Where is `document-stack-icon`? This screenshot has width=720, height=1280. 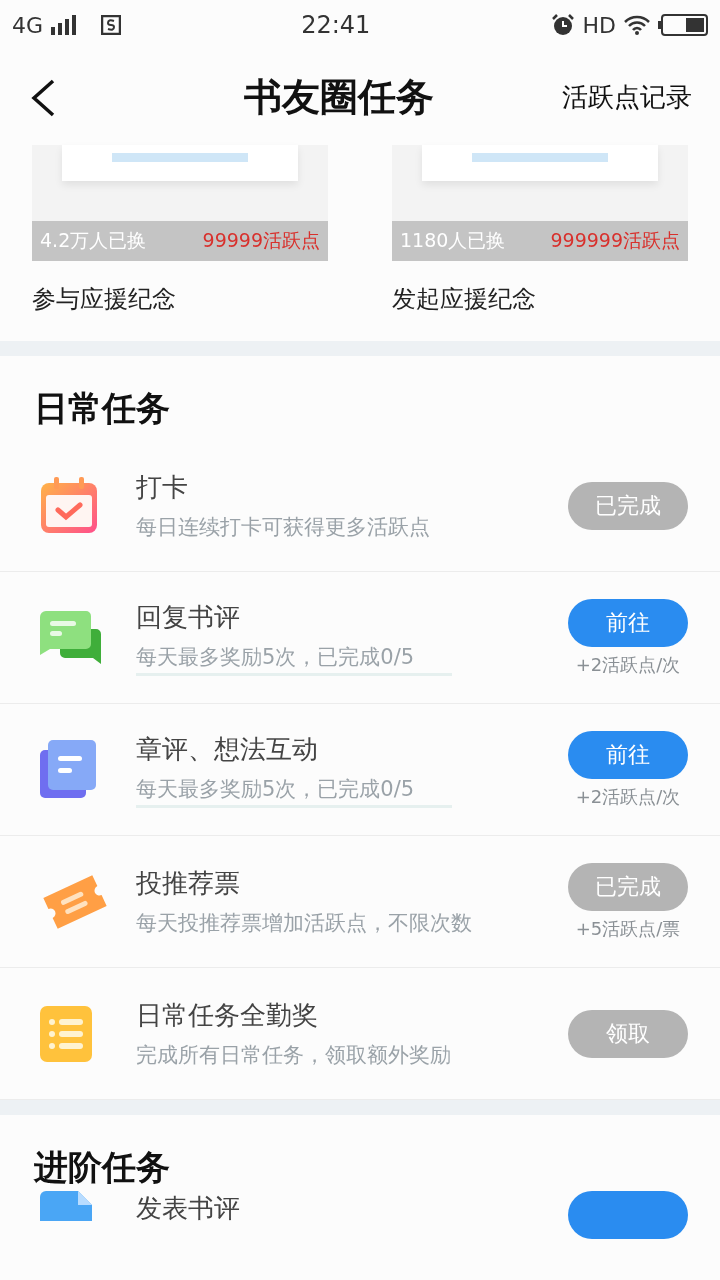
document-stack-icon is located at coordinates (68, 769).